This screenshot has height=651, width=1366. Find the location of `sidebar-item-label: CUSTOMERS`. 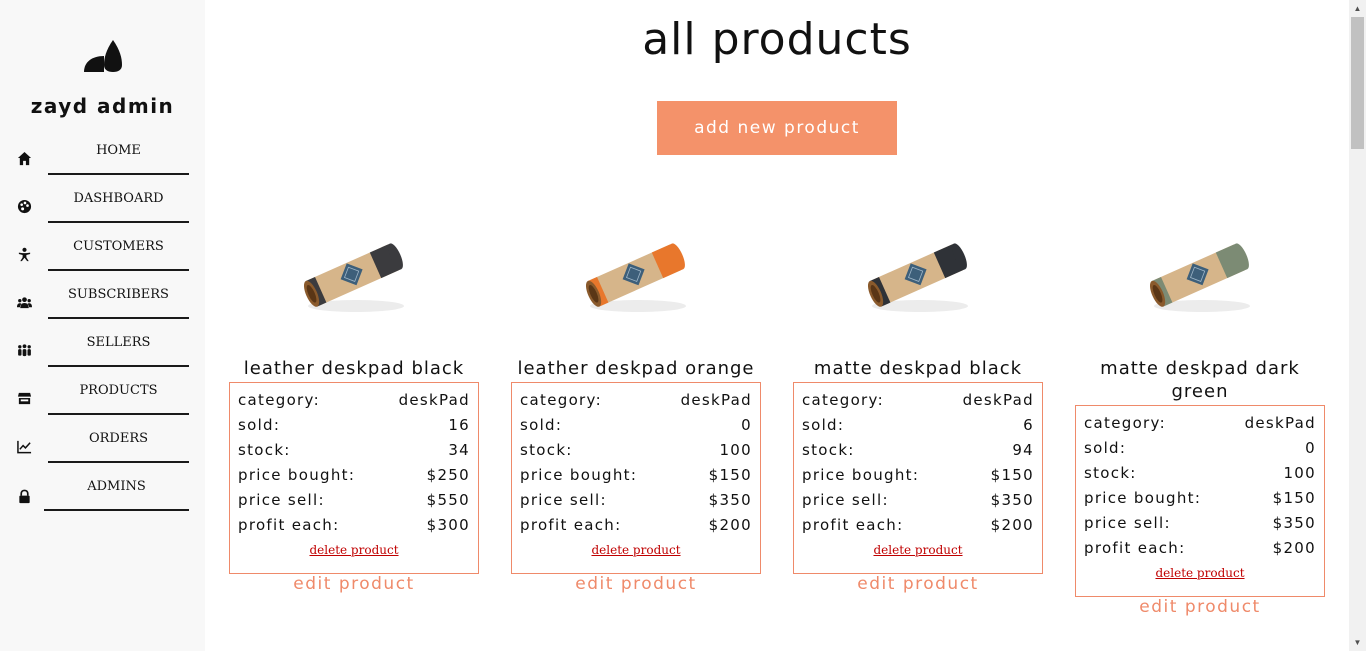

sidebar-item-label: CUSTOMERS is located at coordinates (118, 248).